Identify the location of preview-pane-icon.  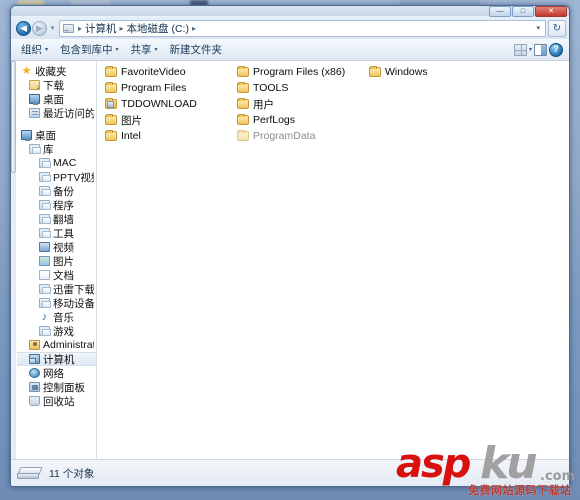
(540, 49).